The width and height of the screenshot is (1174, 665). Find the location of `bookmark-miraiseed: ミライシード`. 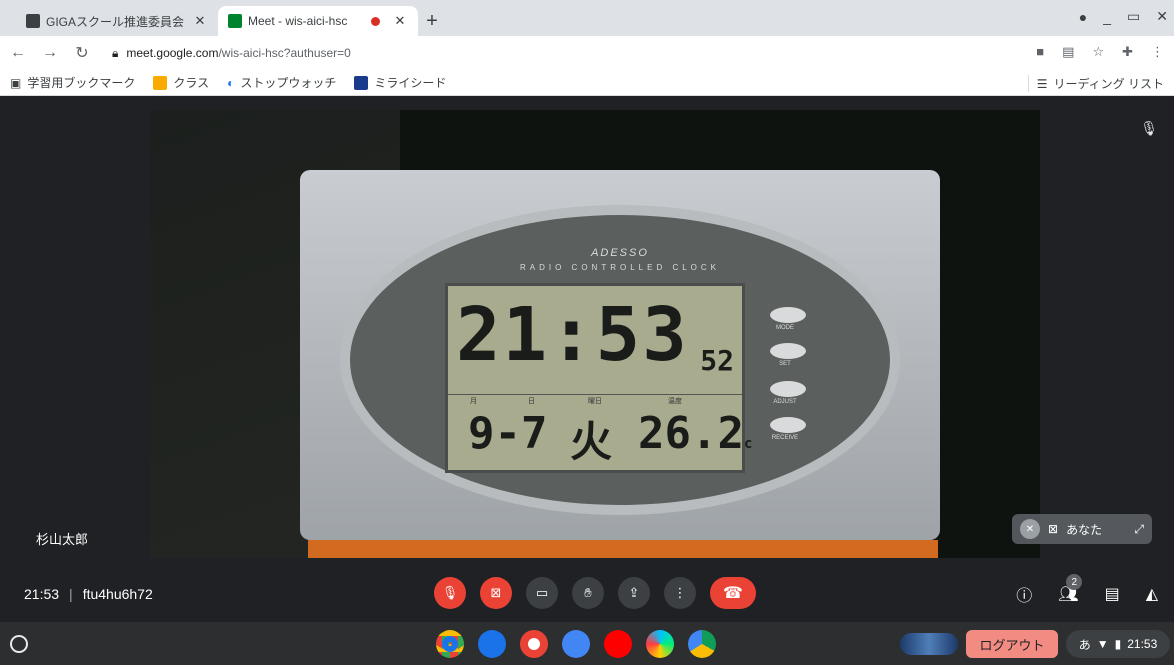

bookmark-miraiseed: ミライシード is located at coordinates (400, 82).